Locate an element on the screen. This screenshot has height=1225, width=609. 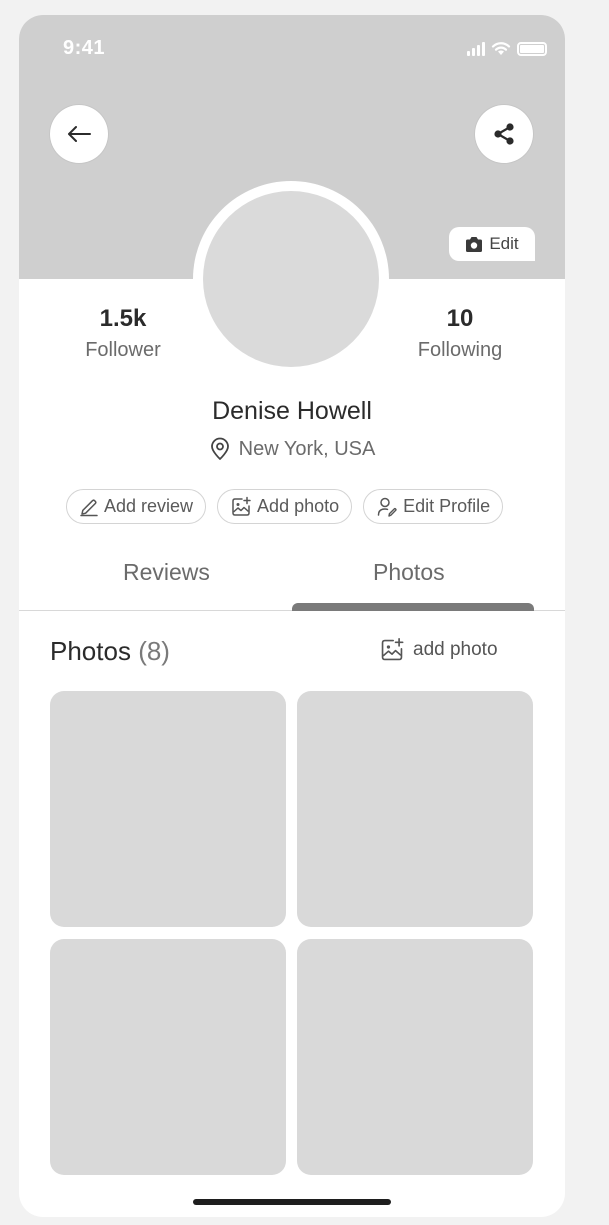
pencil-icon is located at coordinates (89, 507).